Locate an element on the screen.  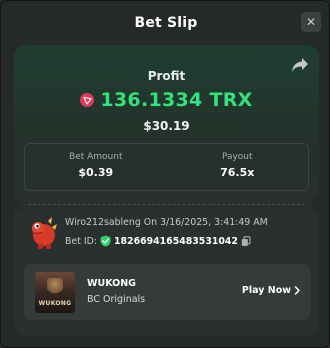
game-provider: BC Originals is located at coordinates (116, 299).